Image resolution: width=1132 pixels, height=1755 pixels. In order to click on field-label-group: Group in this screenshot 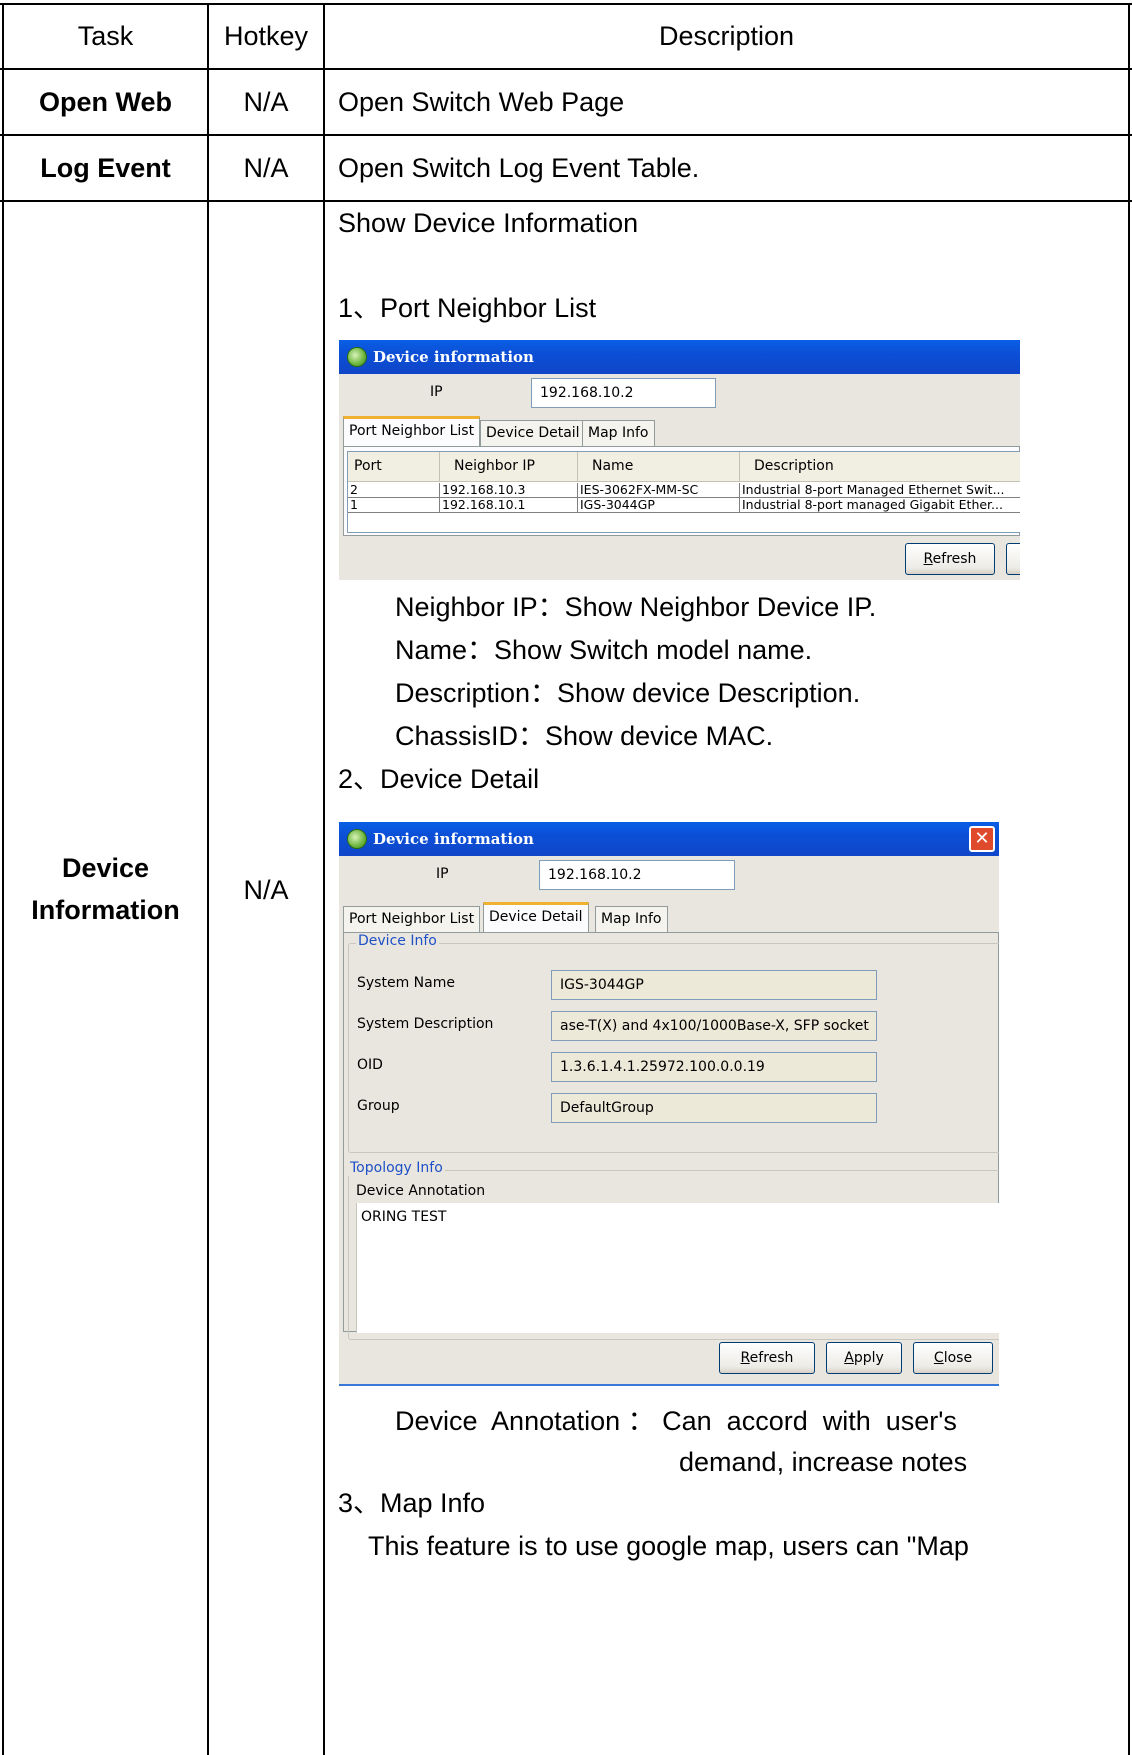, I will do `click(378, 1106)`.